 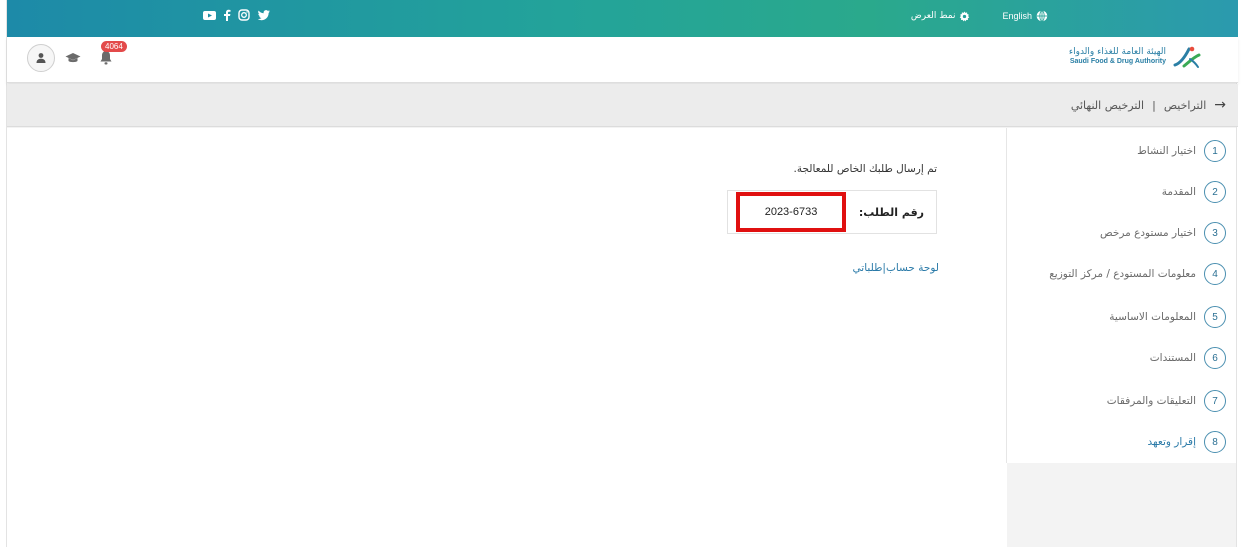 What do you see at coordinates (1215, 274) in the screenshot?
I see `step-number: 4` at bounding box center [1215, 274].